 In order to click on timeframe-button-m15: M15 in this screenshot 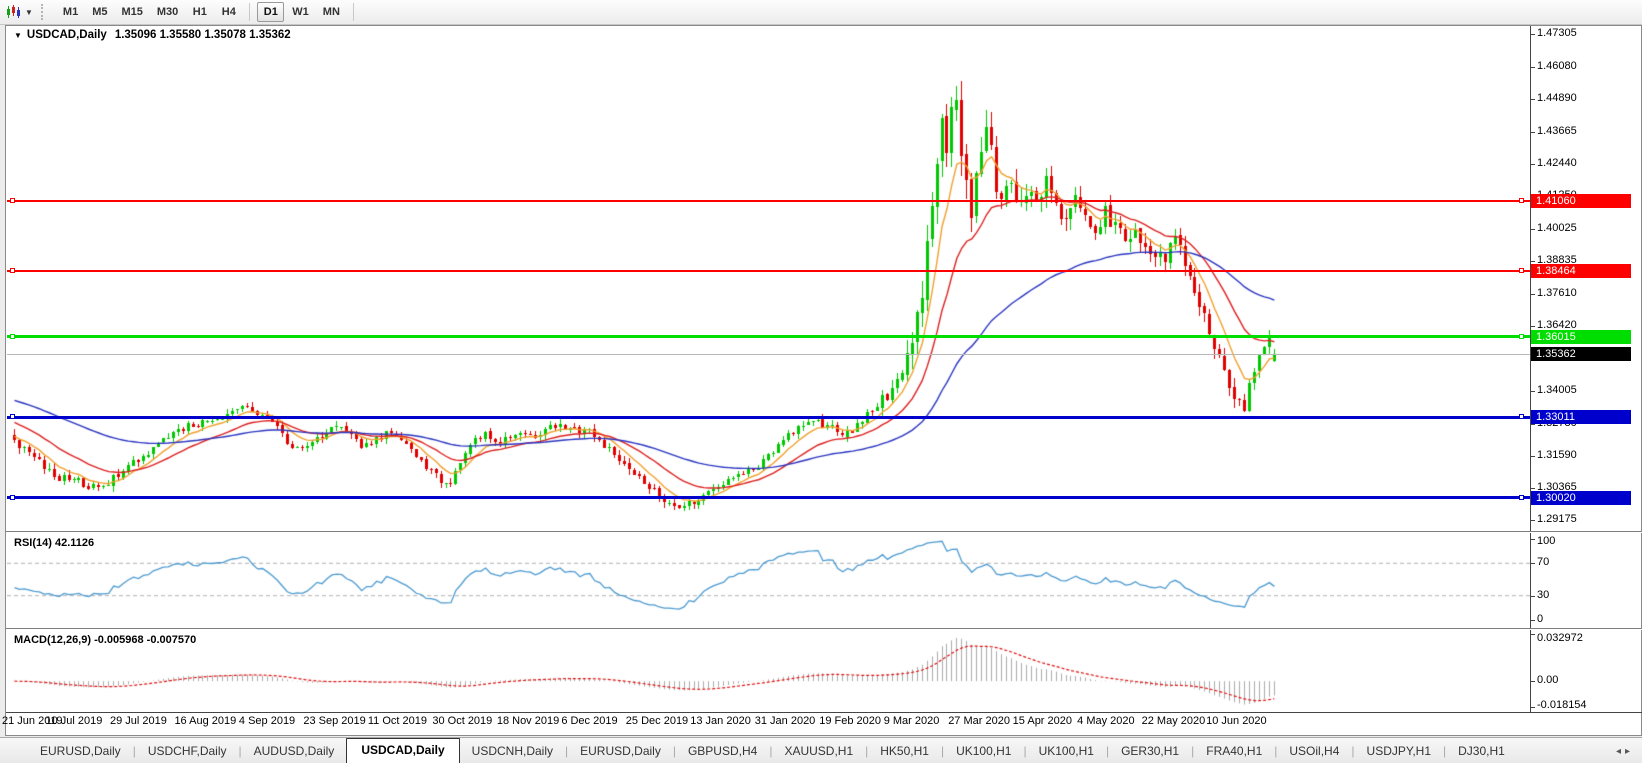, I will do `click(131, 12)`.